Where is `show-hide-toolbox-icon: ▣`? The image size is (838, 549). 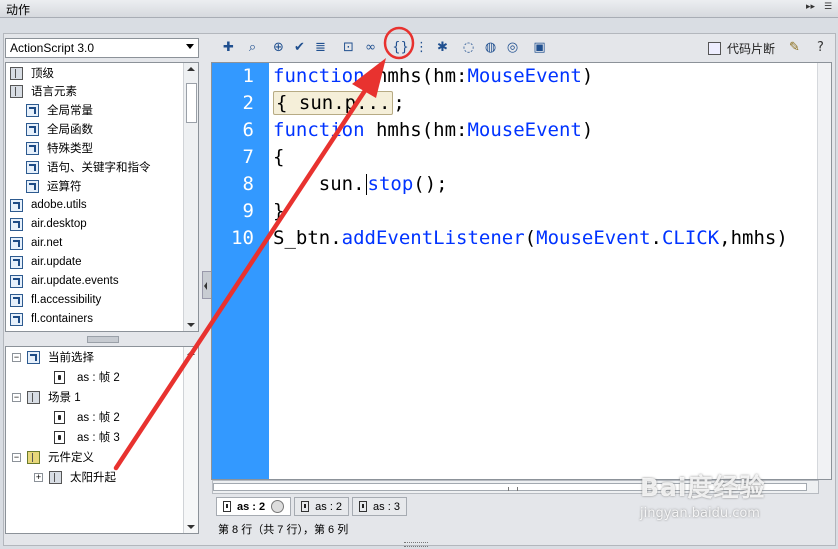 show-hide-toolbox-icon: ▣ is located at coordinates (539, 47).